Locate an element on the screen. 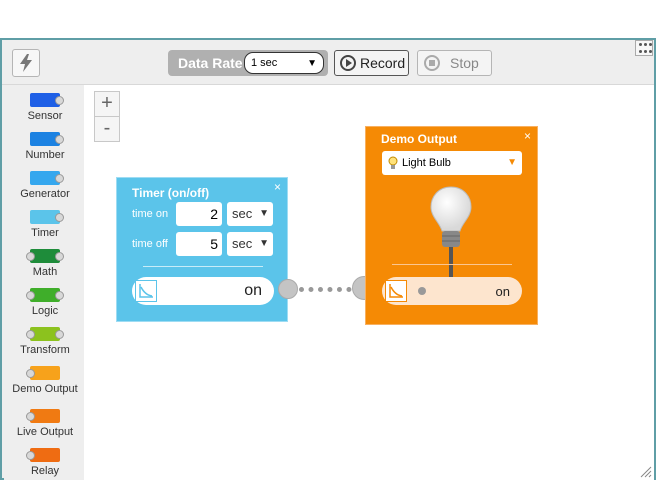 This screenshot has width=658, height=483. demo-output-input-text: on is located at coordinates (502, 291).